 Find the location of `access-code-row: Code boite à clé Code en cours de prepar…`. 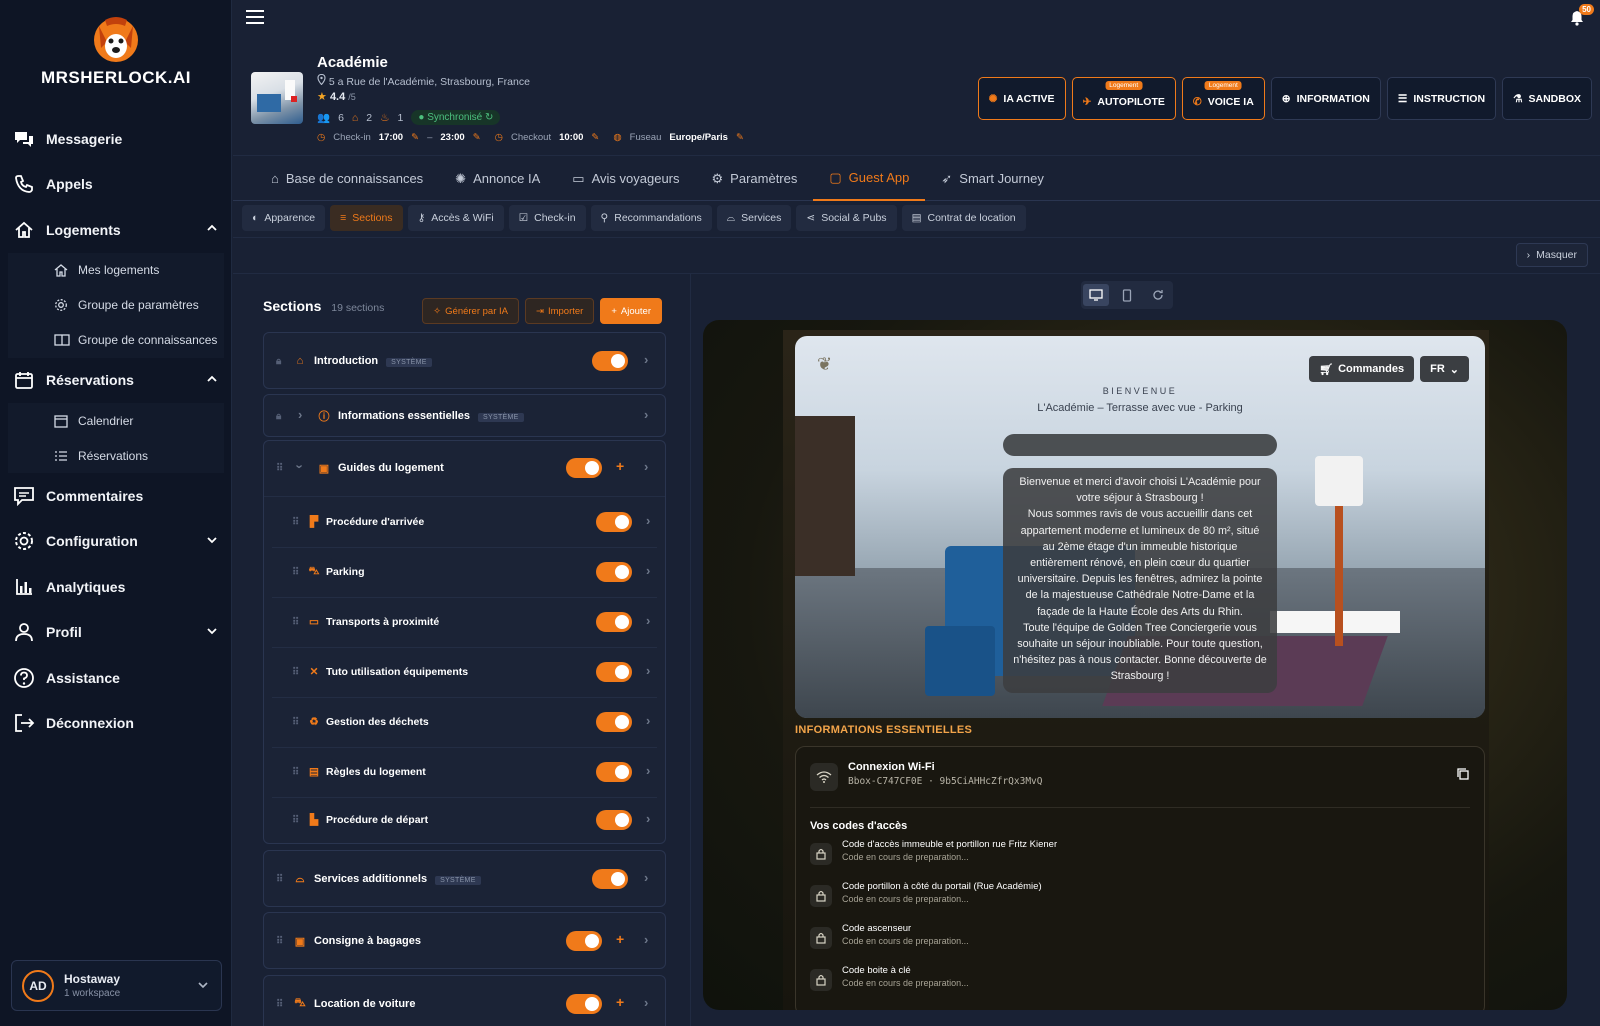

access-code-row: Code boite à clé Code en cours de prepar… is located at coordinates (1140, 982).